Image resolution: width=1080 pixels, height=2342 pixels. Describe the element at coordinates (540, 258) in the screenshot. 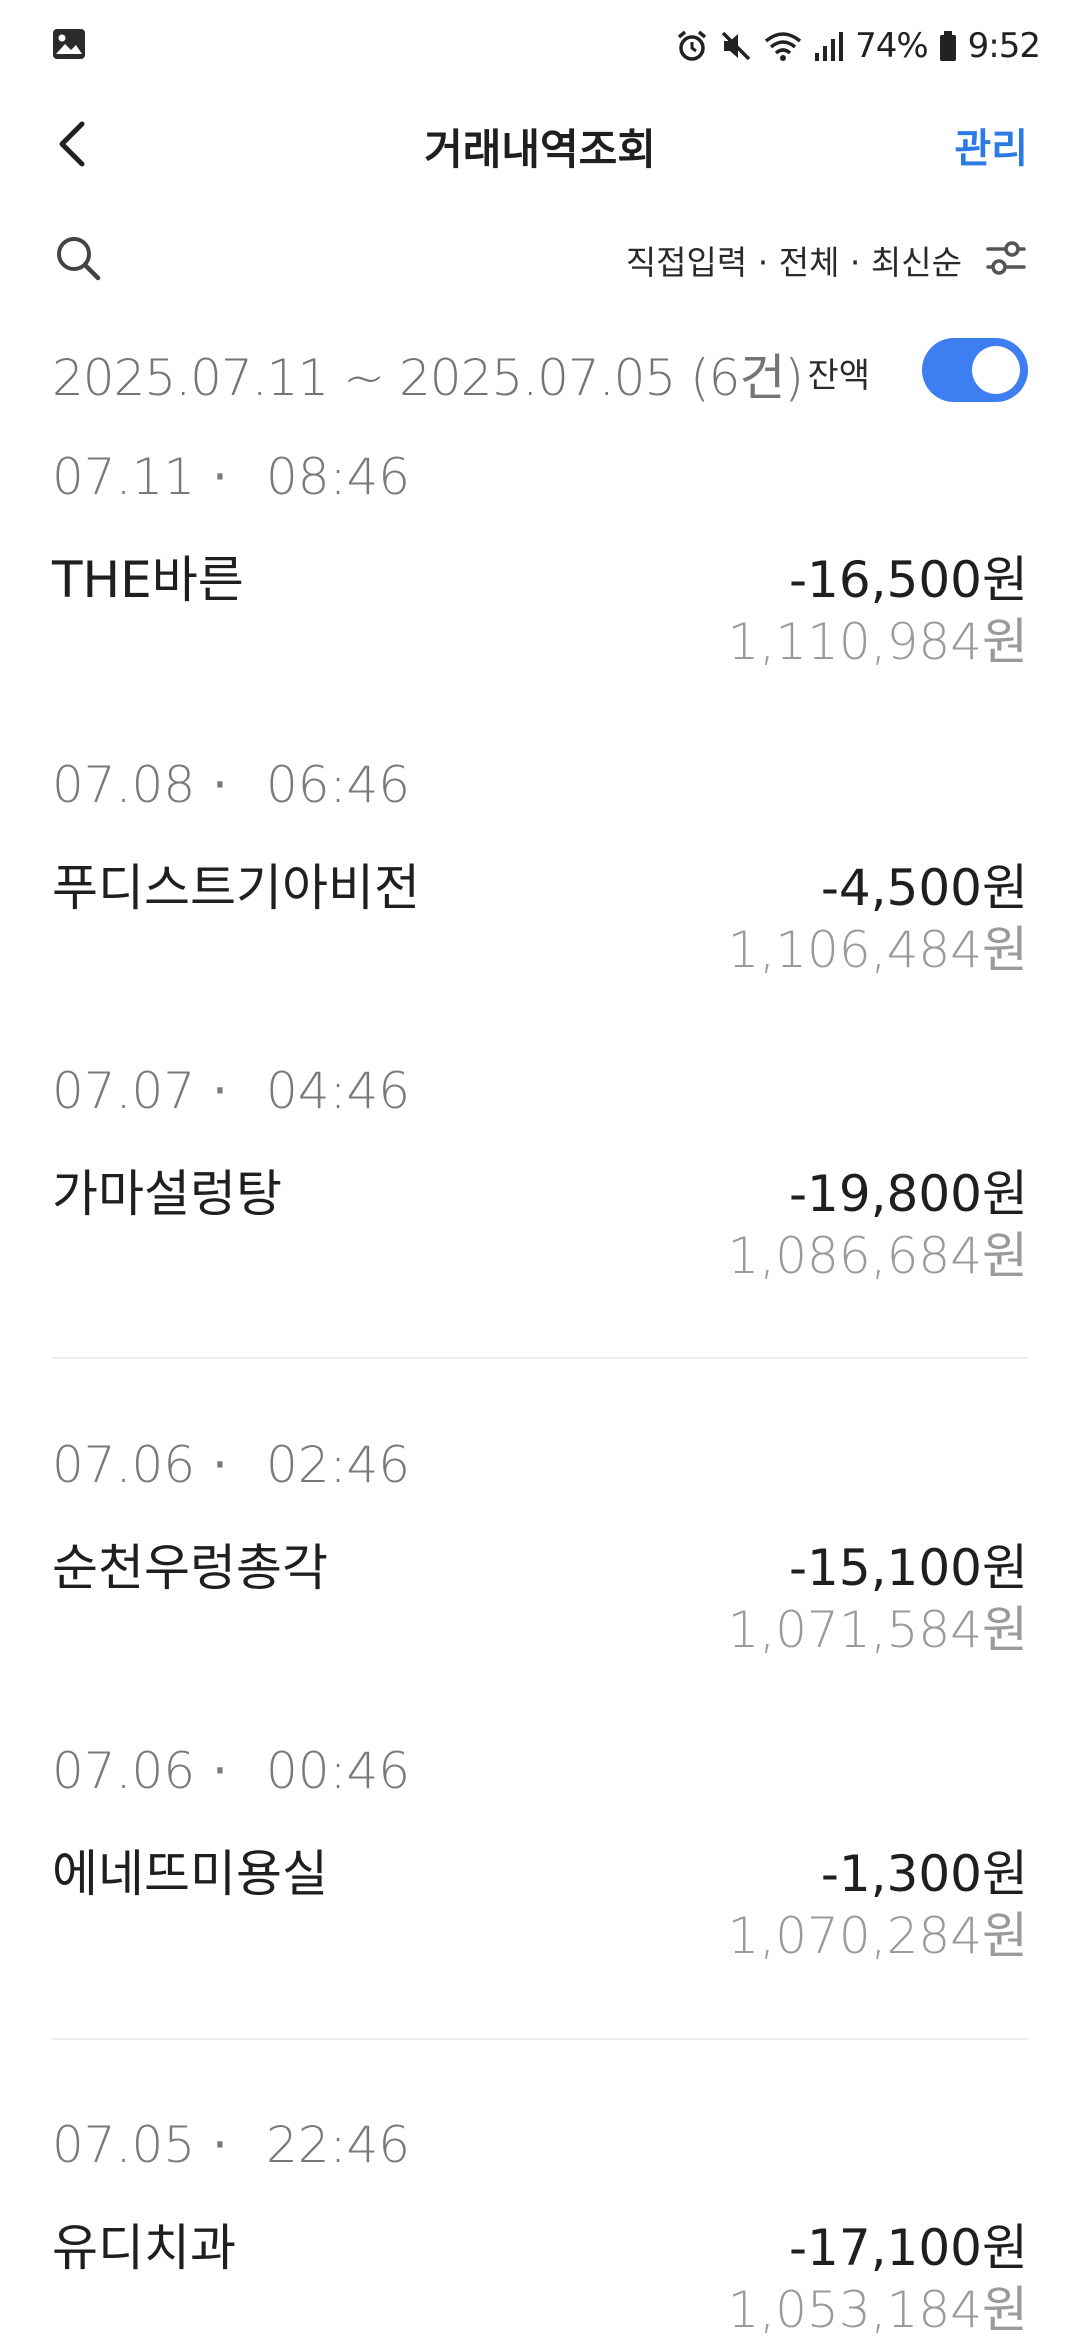

I see `filter-bar: 직접입력 · 전체 · 최신순` at that location.